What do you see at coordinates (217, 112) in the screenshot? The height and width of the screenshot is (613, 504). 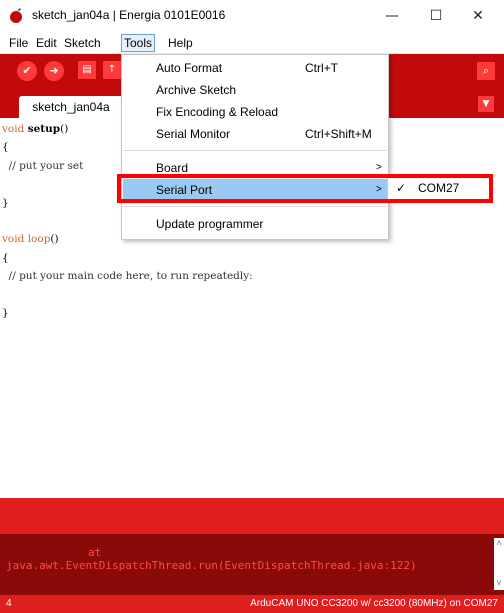 I see `menu-item-label: Fix Encoding & Reload` at bounding box center [217, 112].